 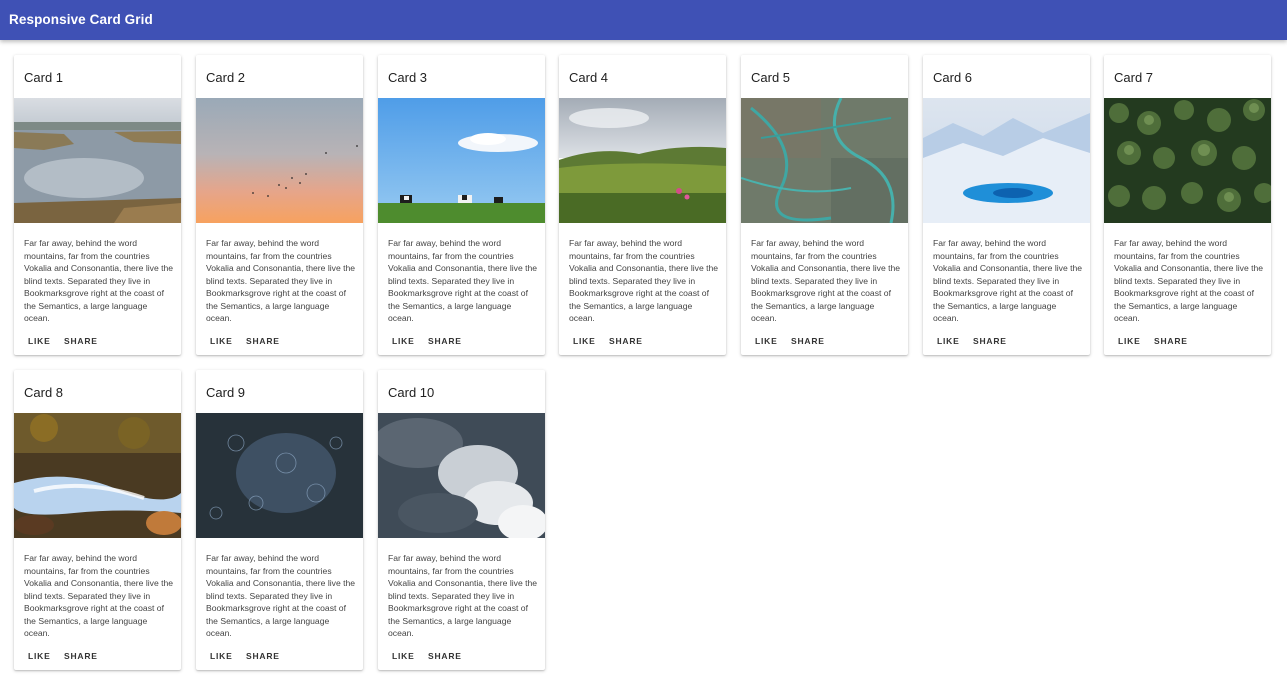 What do you see at coordinates (953, 77) in the screenshot?
I see `card-title: Card 6` at bounding box center [953, 77].